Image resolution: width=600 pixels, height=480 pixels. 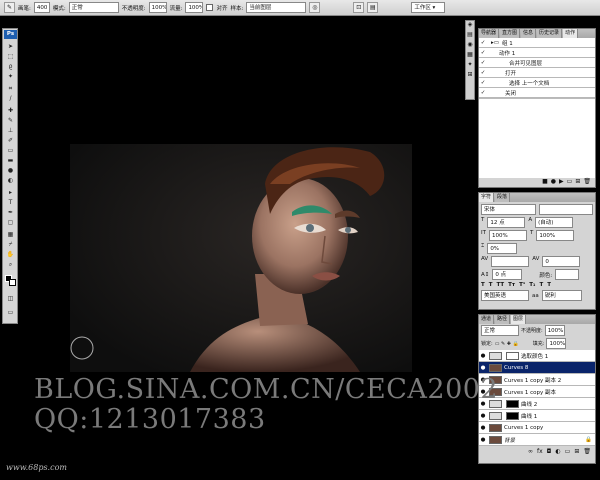 What do you see at coordinates (576, 452) in the screenshot?
I see `new-layer-icon: ⊞` at bounding box center [576, 452].